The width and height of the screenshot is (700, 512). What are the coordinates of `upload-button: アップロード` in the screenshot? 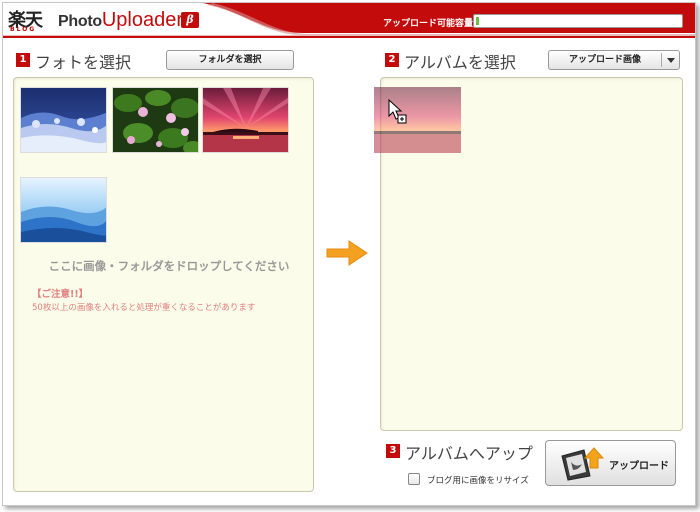 It's located at (610, 463).